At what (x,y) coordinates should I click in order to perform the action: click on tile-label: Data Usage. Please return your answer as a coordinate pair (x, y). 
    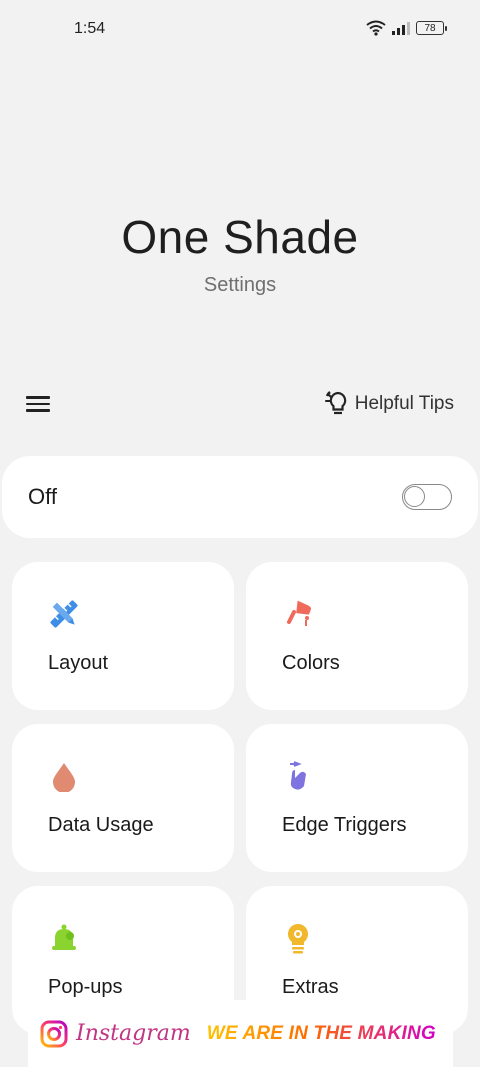
    Looking at the image, I should click on (101, 825).